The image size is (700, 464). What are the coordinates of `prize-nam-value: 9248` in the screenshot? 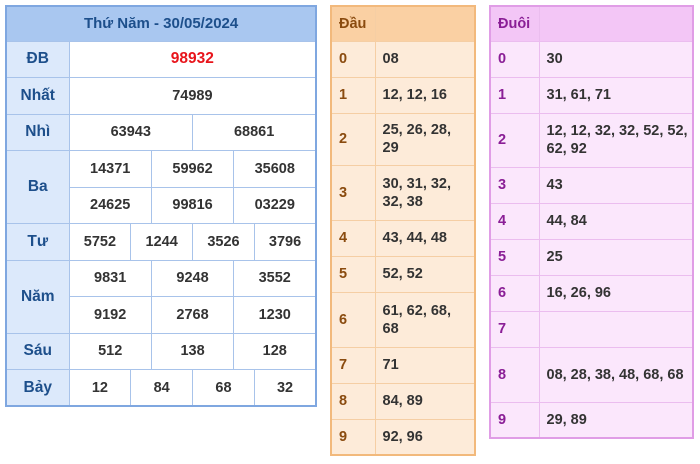 It's located at (192, 278).